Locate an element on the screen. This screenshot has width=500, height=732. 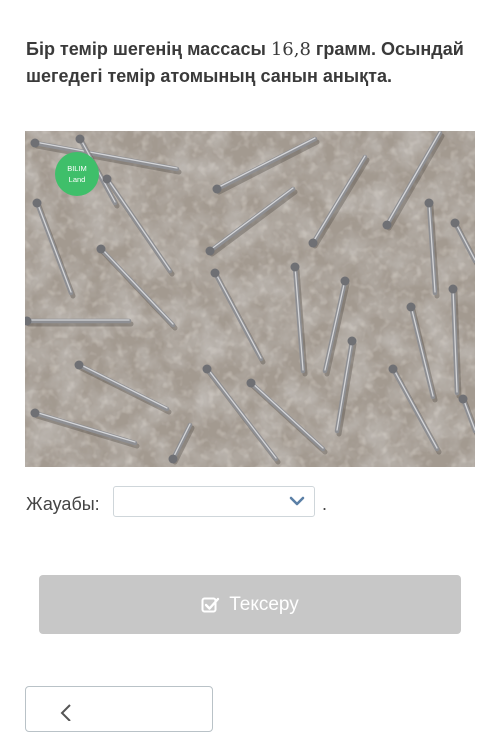
answer-label: Жауабы: is located at coordinates (63, 504).